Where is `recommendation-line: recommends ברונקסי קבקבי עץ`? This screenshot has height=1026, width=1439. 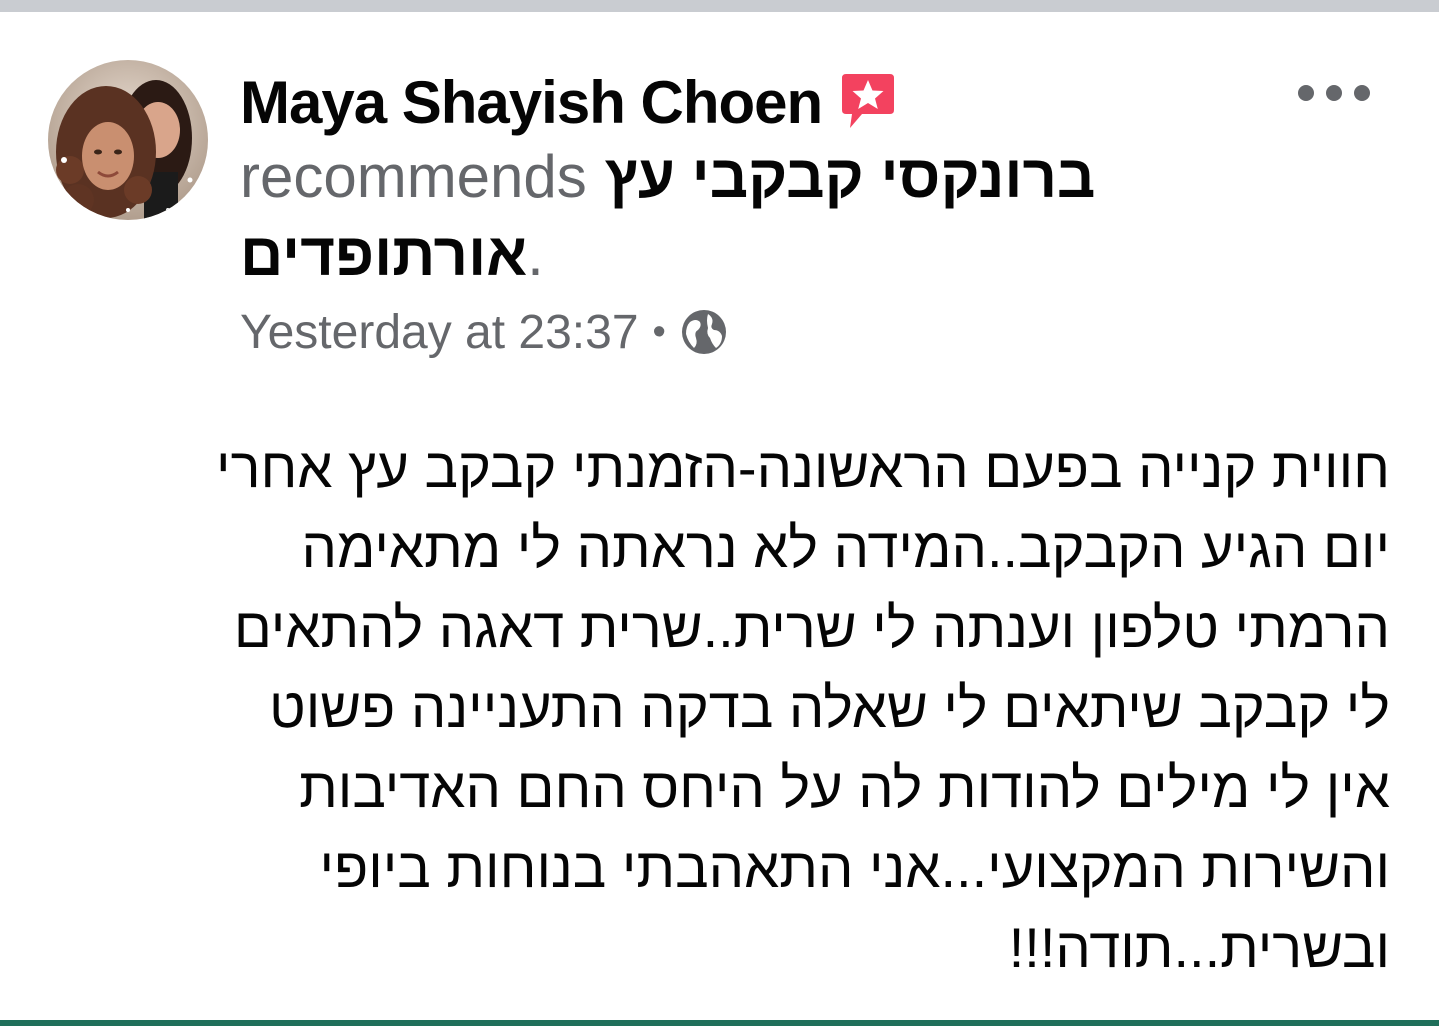 recommendation-line: recommends ברונקסי קבקבי עץ is located at coordinates (667, 176).